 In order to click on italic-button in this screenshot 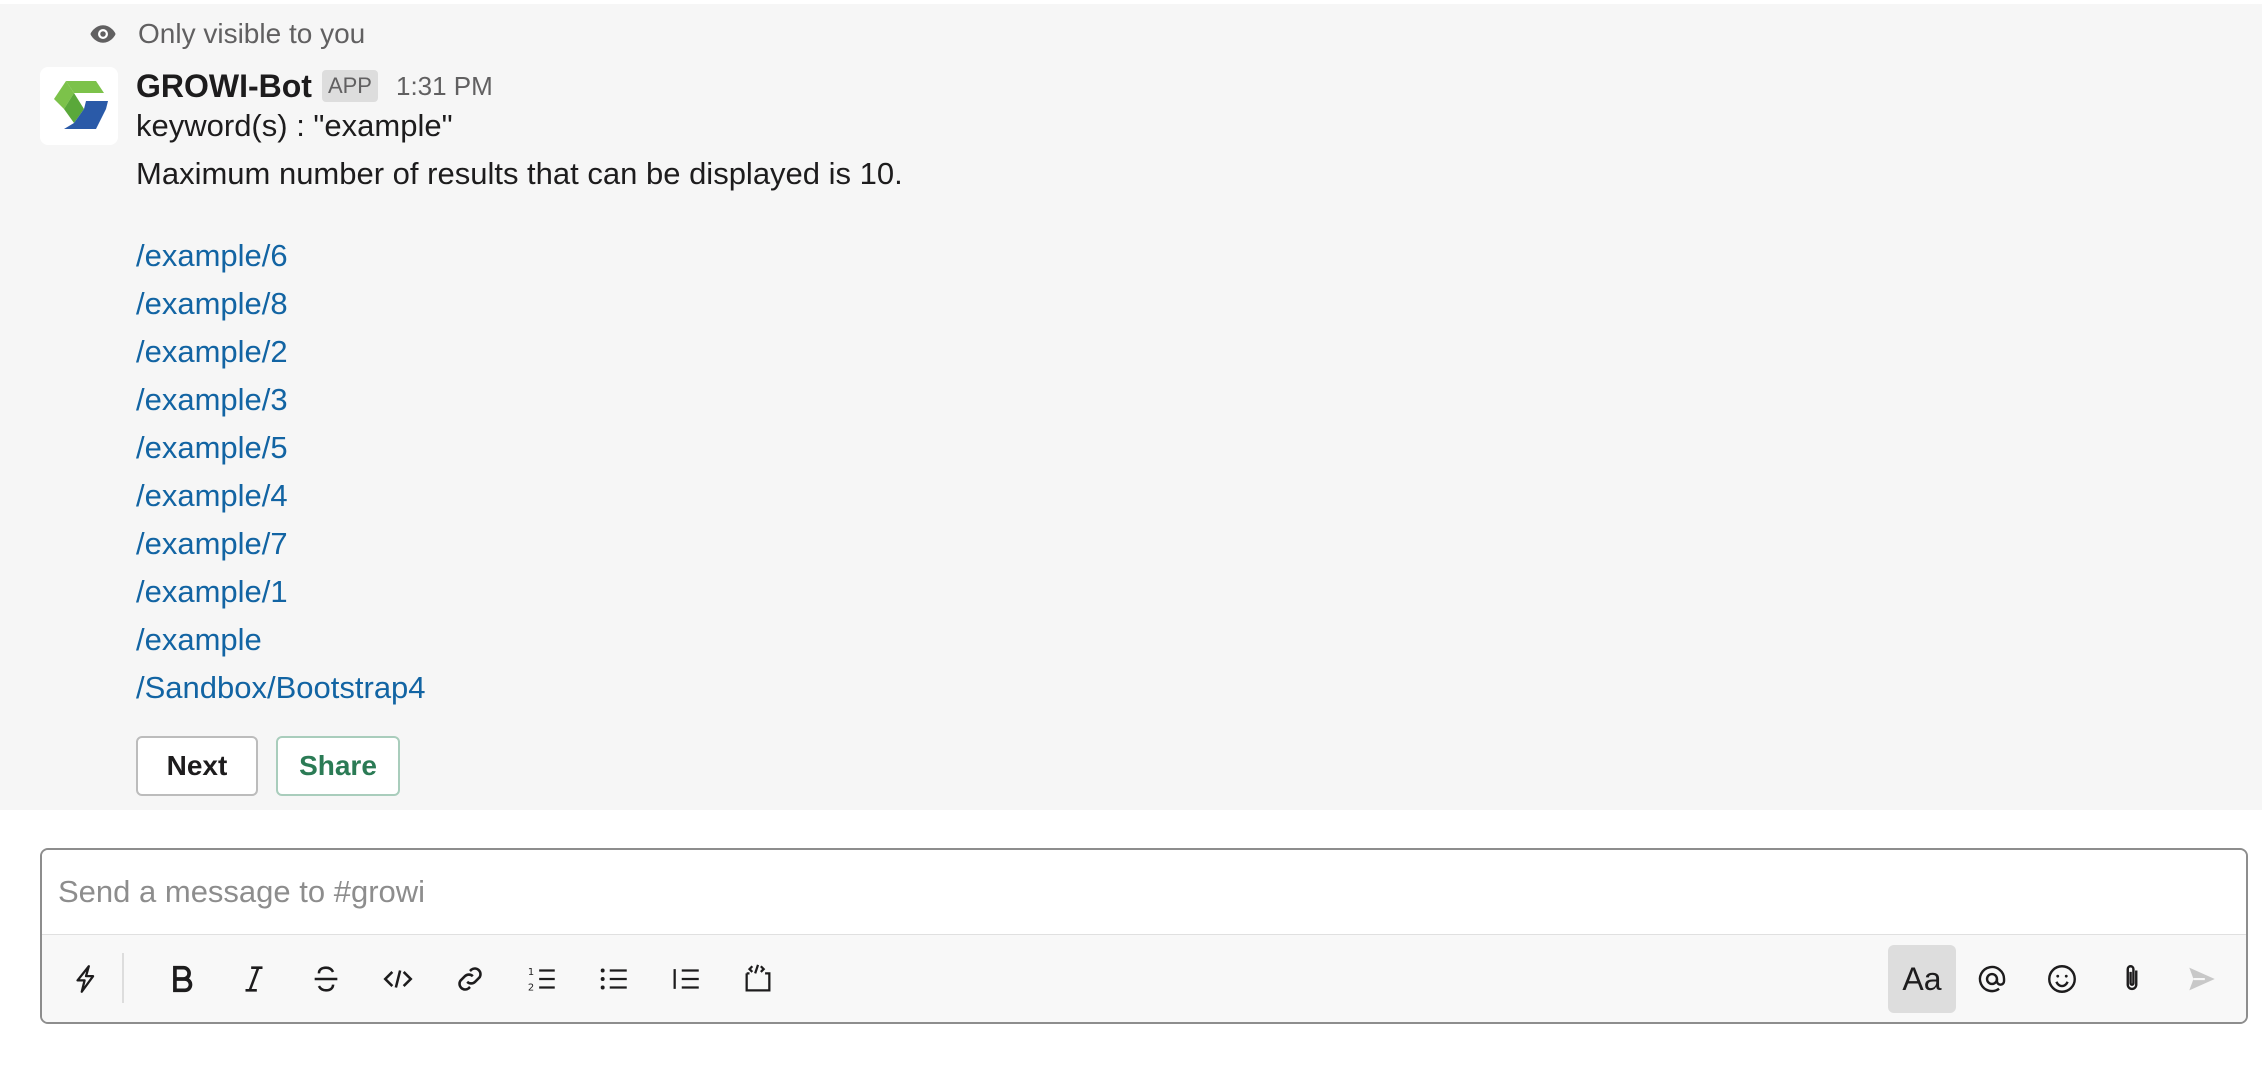, I will do `click(254, 979)`.